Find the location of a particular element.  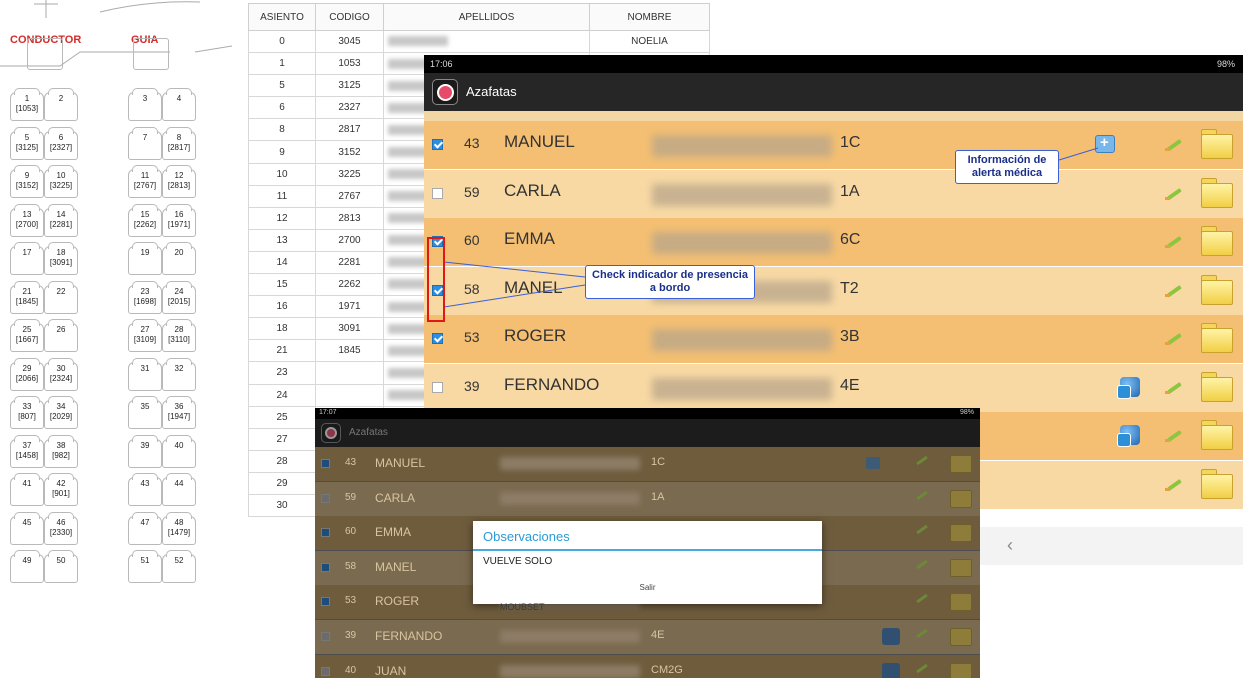

seat-49: 49 is located at coordinates (27, 566).